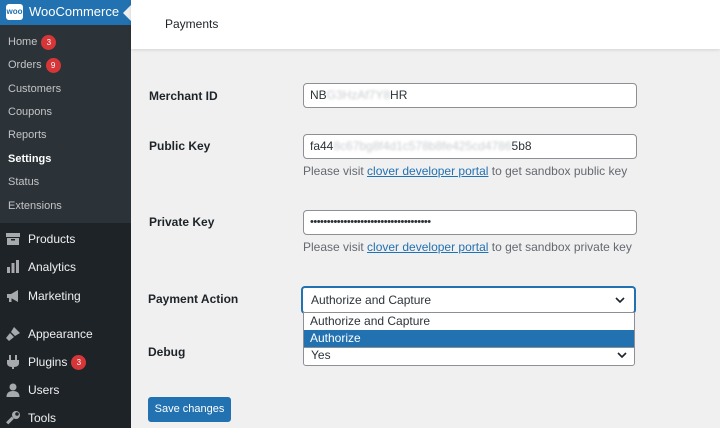 The width and height of the screenshot is (720, 428). What do you see at coordinates (470, 95) in the screenshot?
I see `merchant-id-field: NBG3HzAf7Y8HR` at bounding box center [470, 95].